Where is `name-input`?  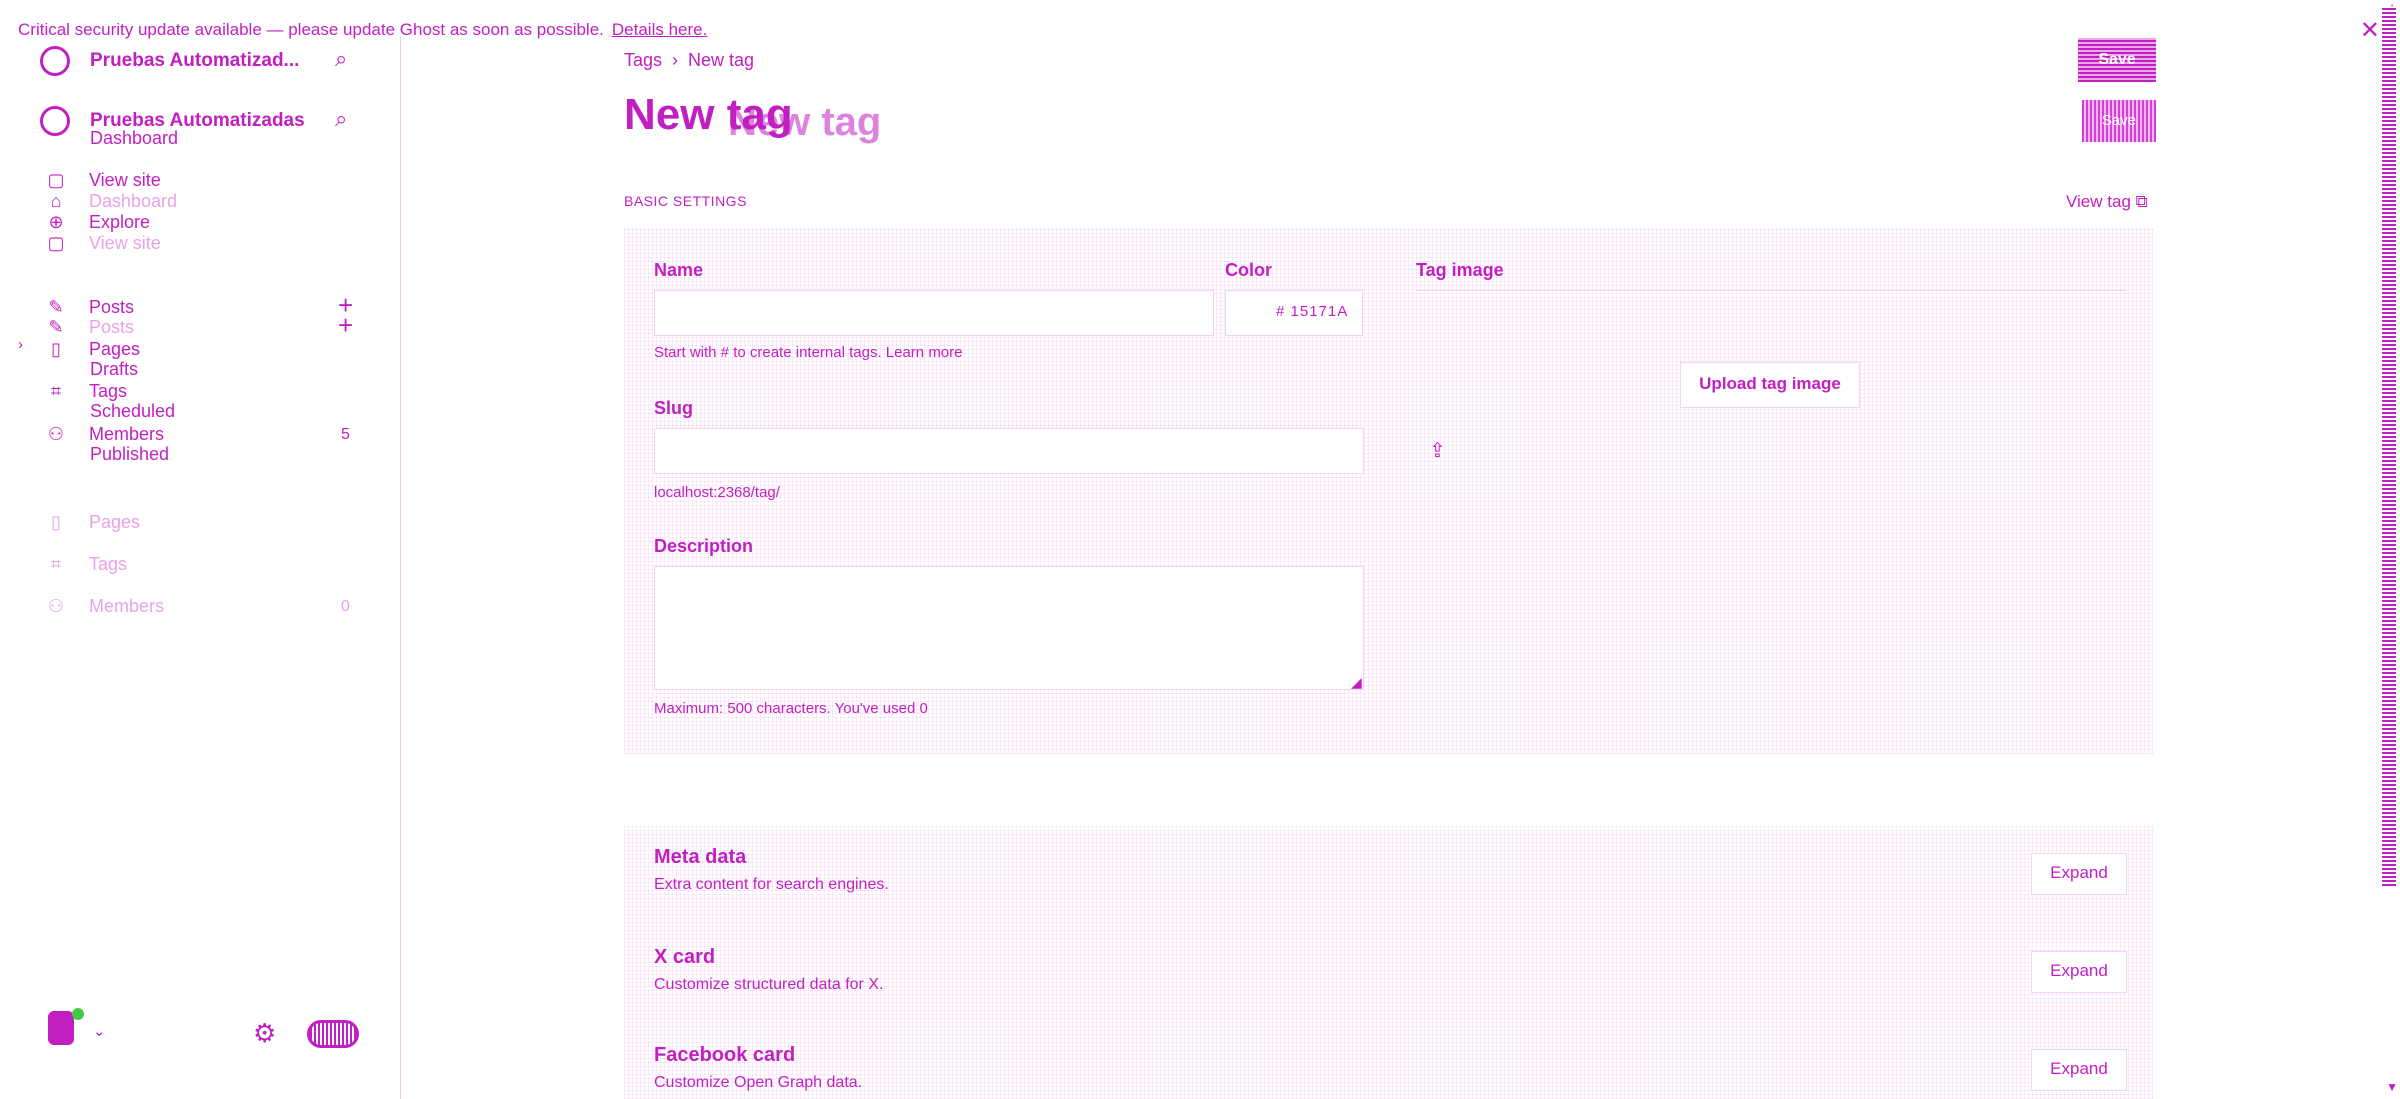
name-input is located at coordinates (934, 313).